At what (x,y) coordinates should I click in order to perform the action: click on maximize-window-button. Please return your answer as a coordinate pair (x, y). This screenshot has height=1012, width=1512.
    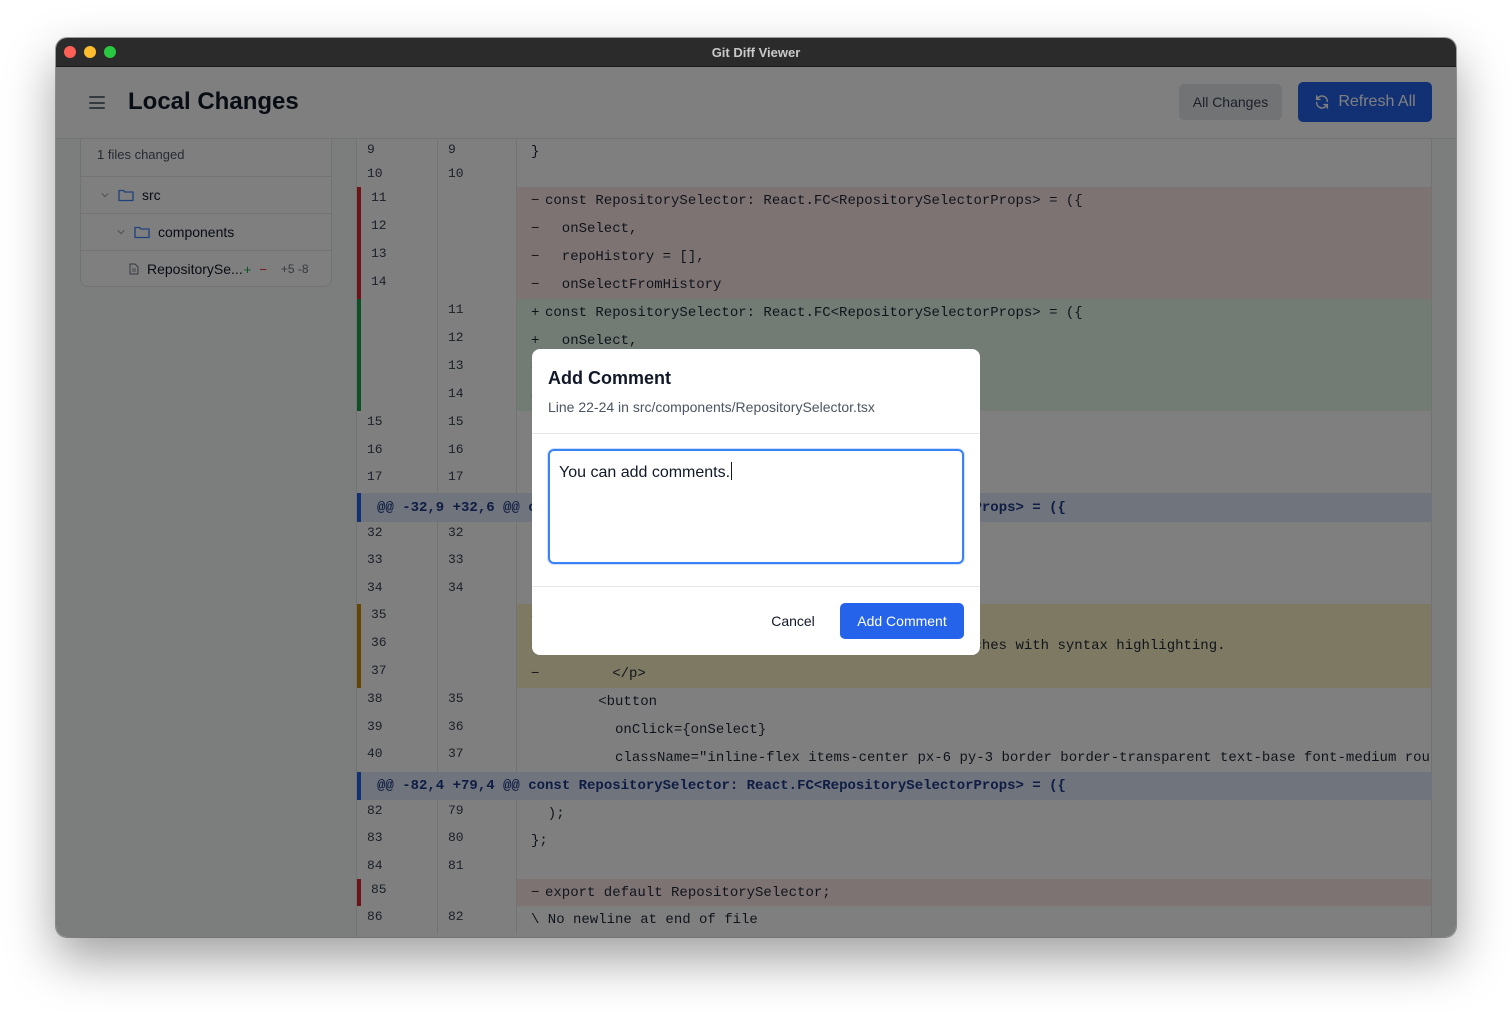
    Looking at the image, I should click on (110, 52).